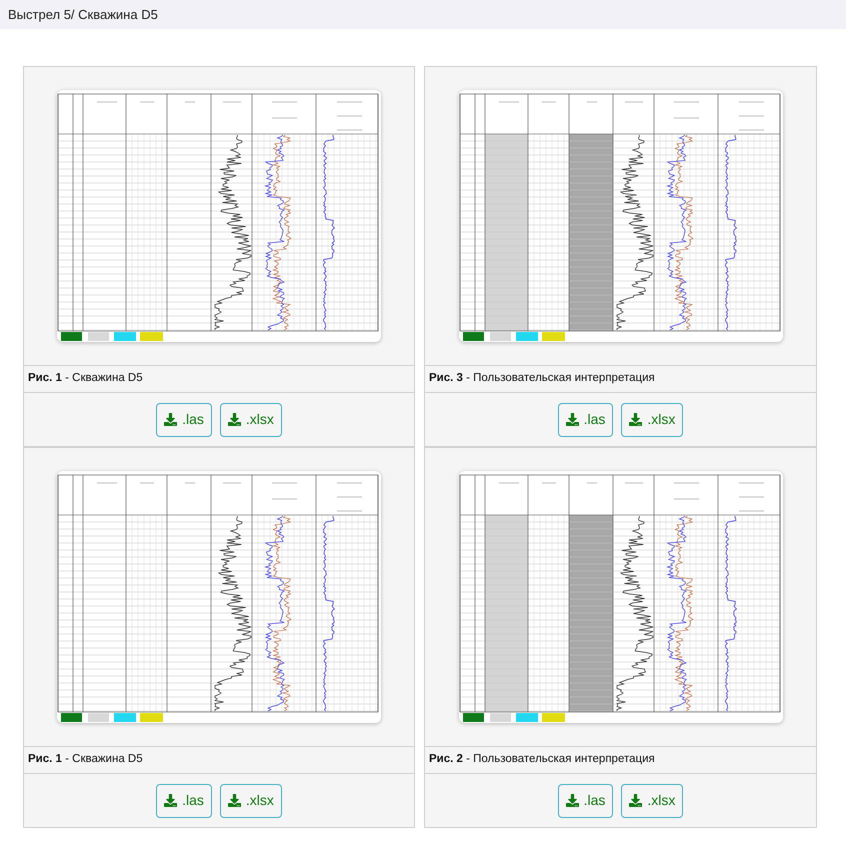 The width and height of the screenshot is (846, 851). What do you see at coordinates (542, 760) in the screenshot?
I see `figure-caption: Рис. 2 - Пользовательская интерпретация` at bounding box center [542, 760].